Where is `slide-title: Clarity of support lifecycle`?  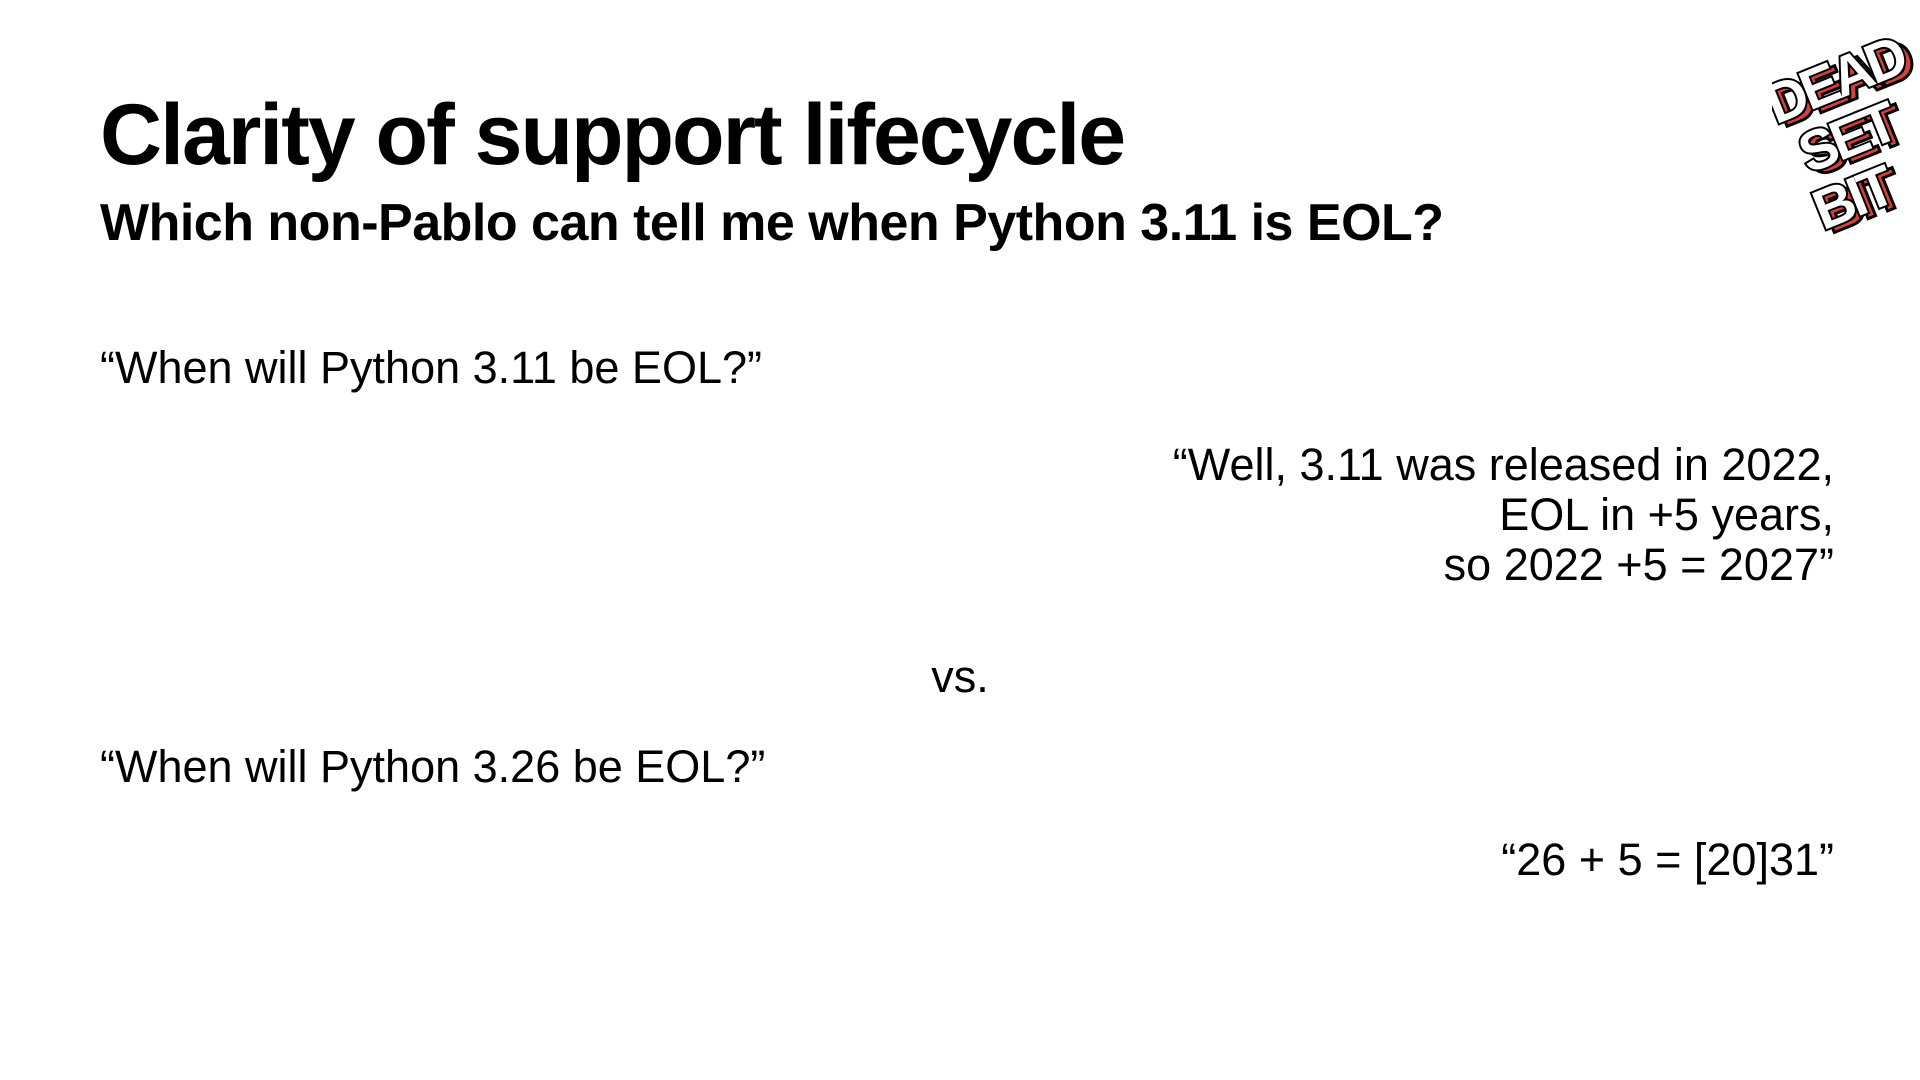
slide-title: Clarity of support lifecycle is located at coordinates (613, 135).